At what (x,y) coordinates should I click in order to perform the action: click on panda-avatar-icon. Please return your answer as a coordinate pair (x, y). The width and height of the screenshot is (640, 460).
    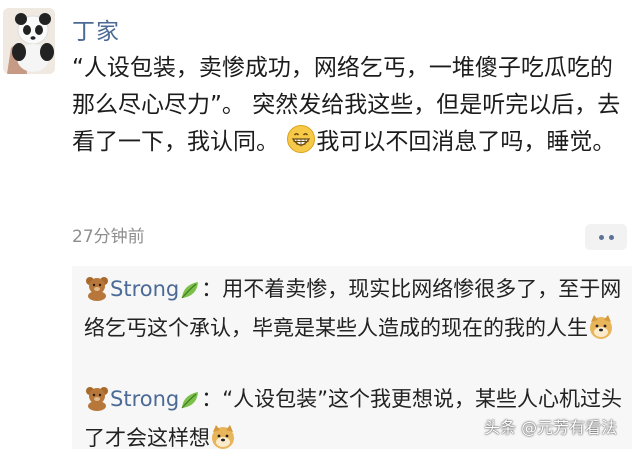
    Looking at the image, I should click on (29, 41).